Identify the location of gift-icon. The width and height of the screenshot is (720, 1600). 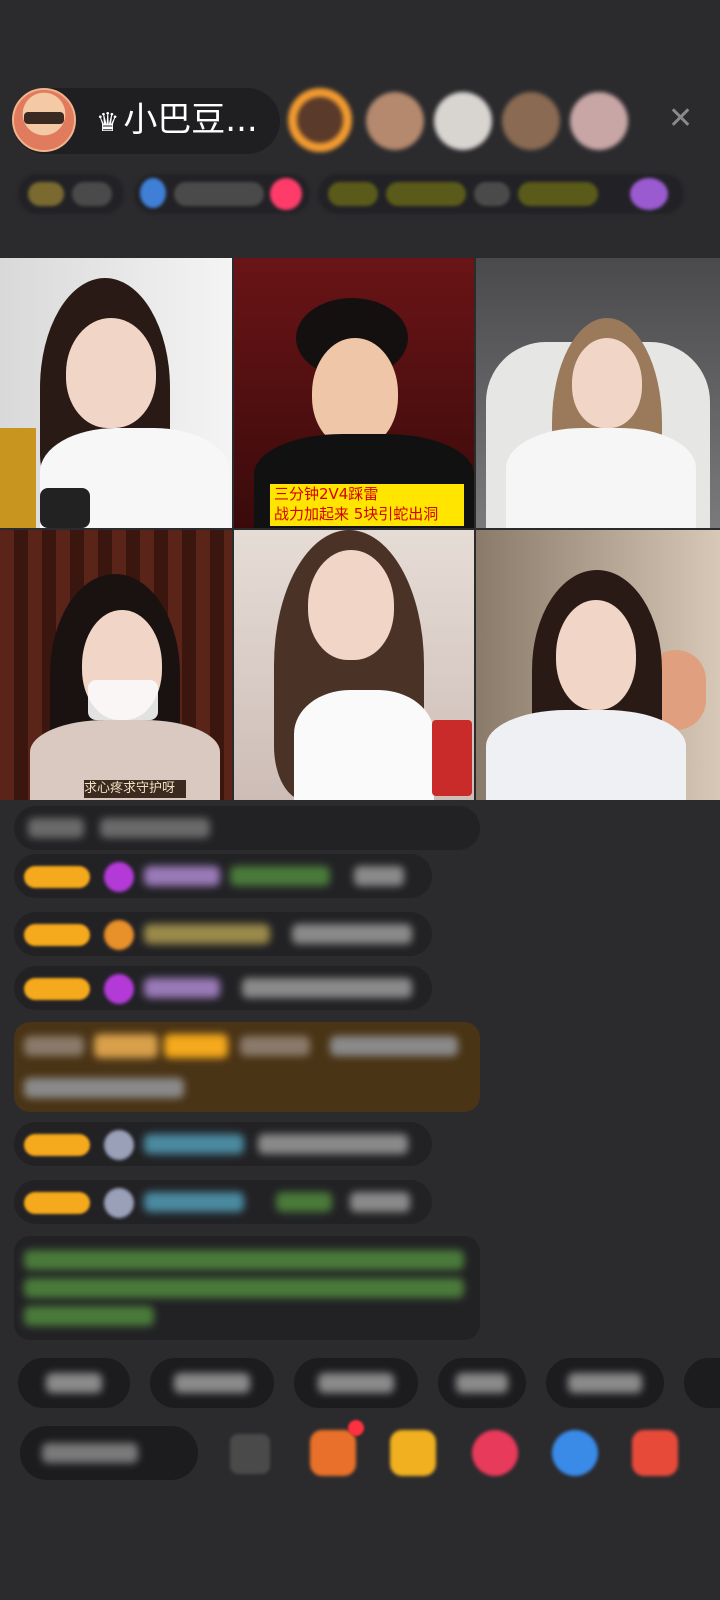
(655, 1453).